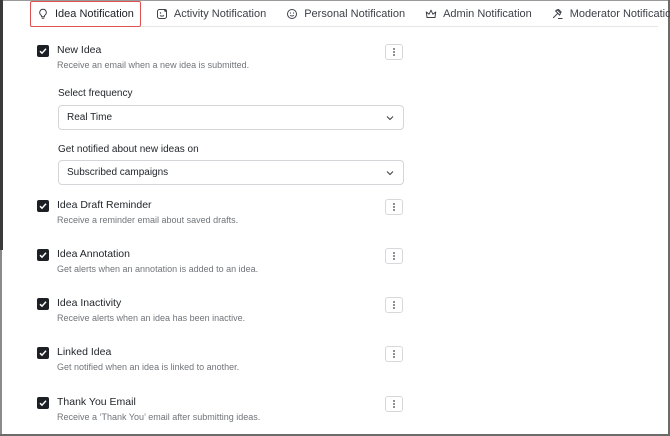 Image resolution: width=670 pixels, height=436 pixels. Describe the element at coordinates (487, 13) in the screenshot. I see `tab-label: Admin Notification` at that location.